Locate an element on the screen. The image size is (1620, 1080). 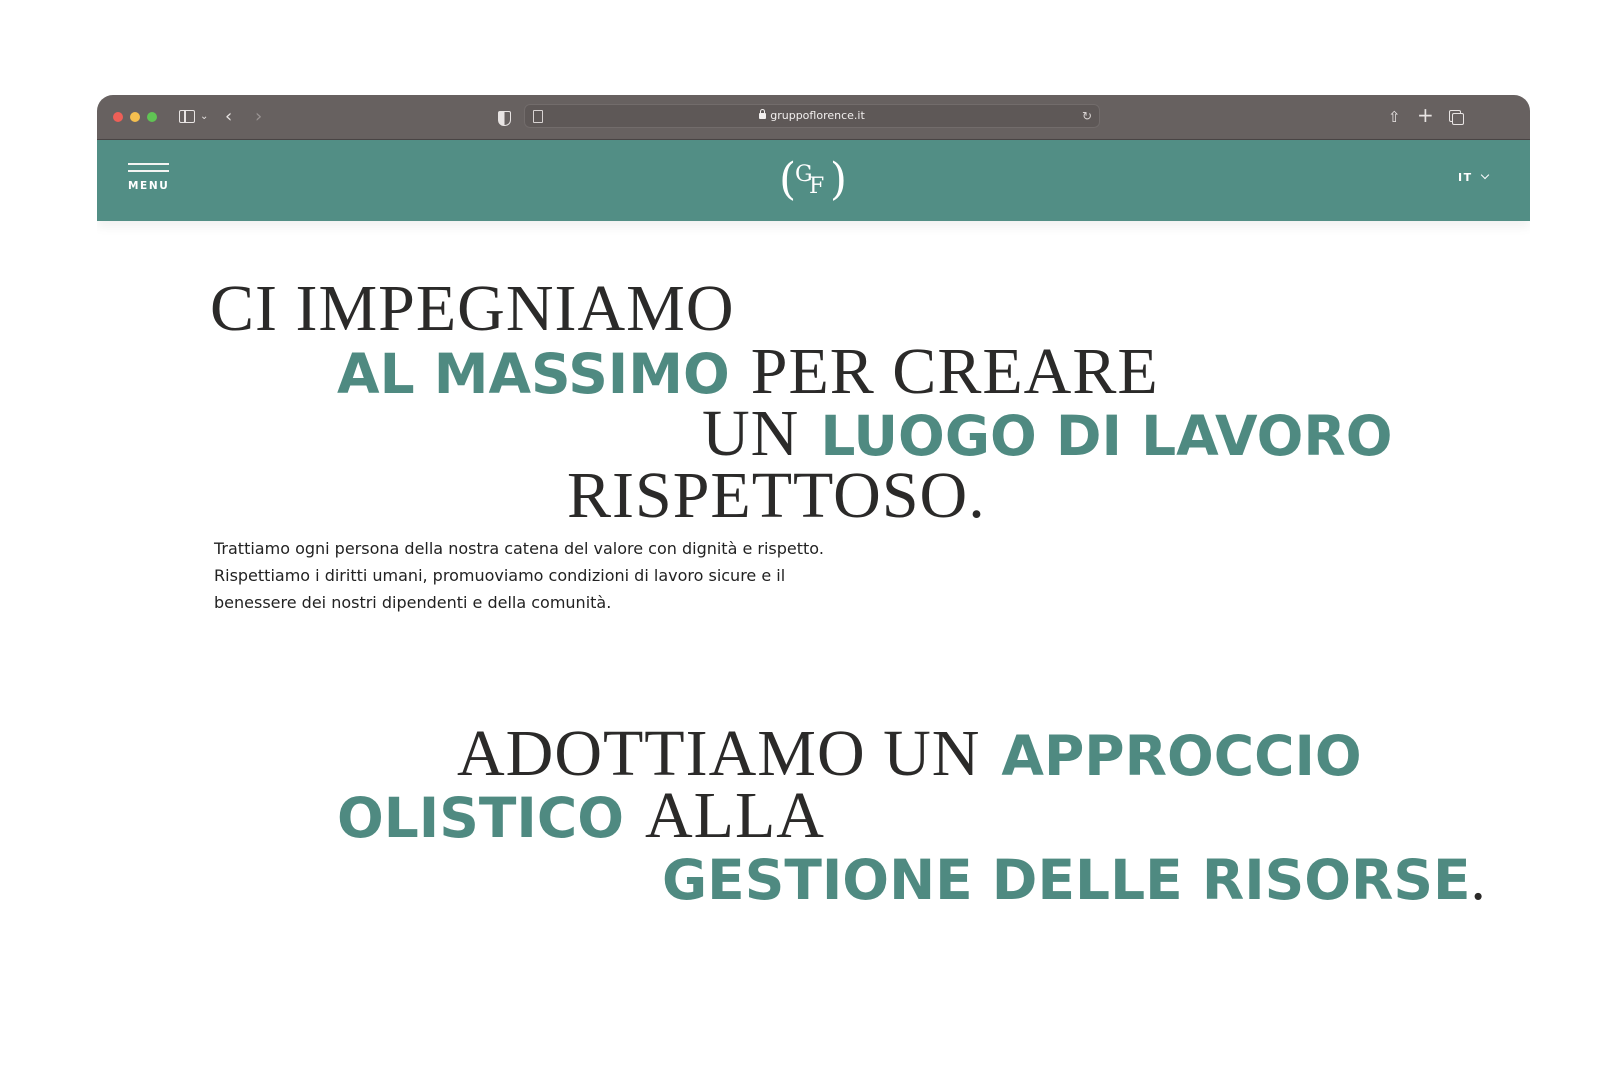
site-logo: ( G F ) is located at coordinates (813, 181).